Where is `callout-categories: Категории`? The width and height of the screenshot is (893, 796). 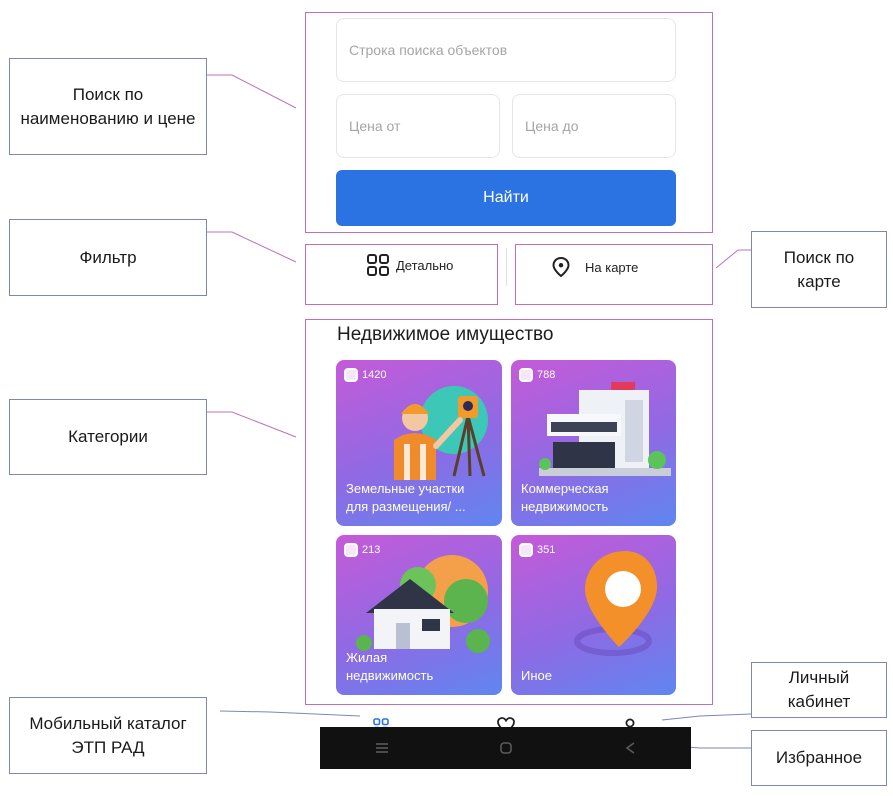 callout-categories: Категории is located at coordinates (108, 437).